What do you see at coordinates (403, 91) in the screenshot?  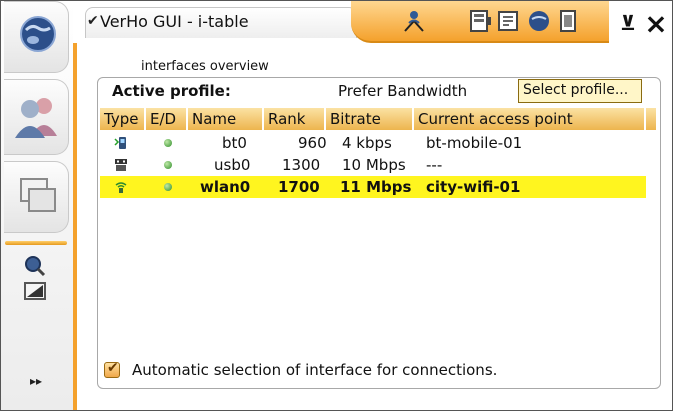 I see `active-profile-value: Prefer Bandwidth` at bounding box center [403, 91].